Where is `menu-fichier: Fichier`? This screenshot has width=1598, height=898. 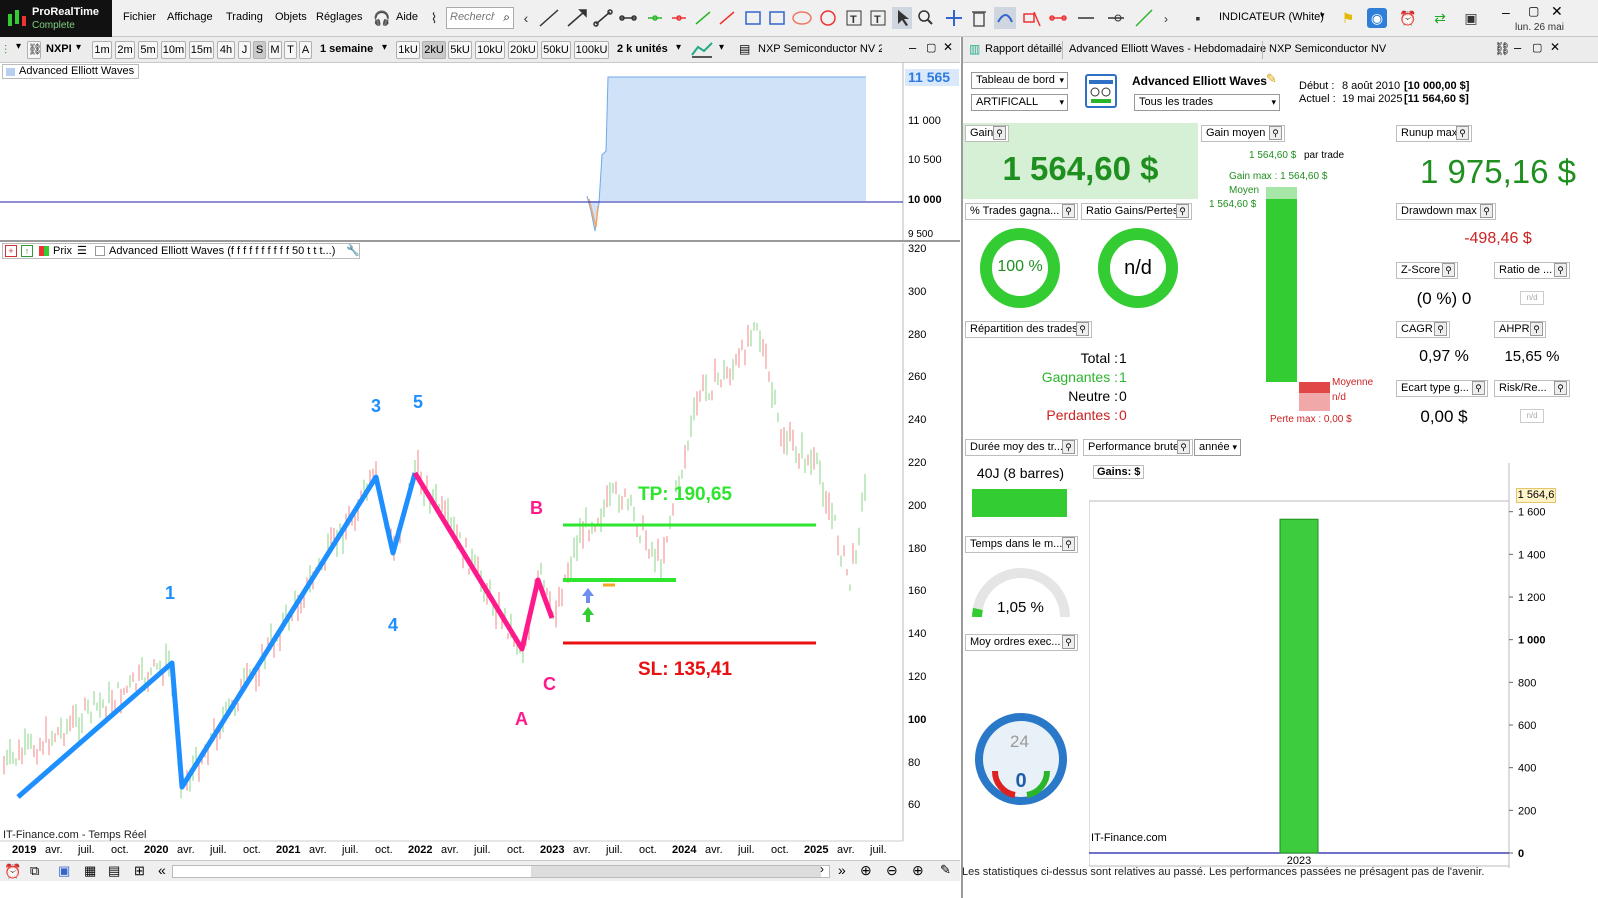 menu-fichier: Fichier is located at coordinates (139, 17).